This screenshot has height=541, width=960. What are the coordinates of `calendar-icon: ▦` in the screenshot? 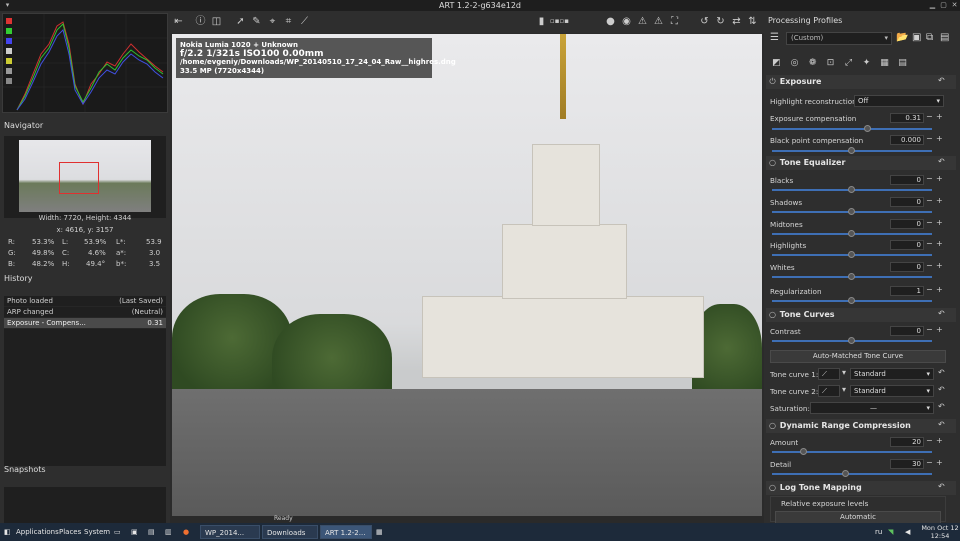 It's located at (379, 532).